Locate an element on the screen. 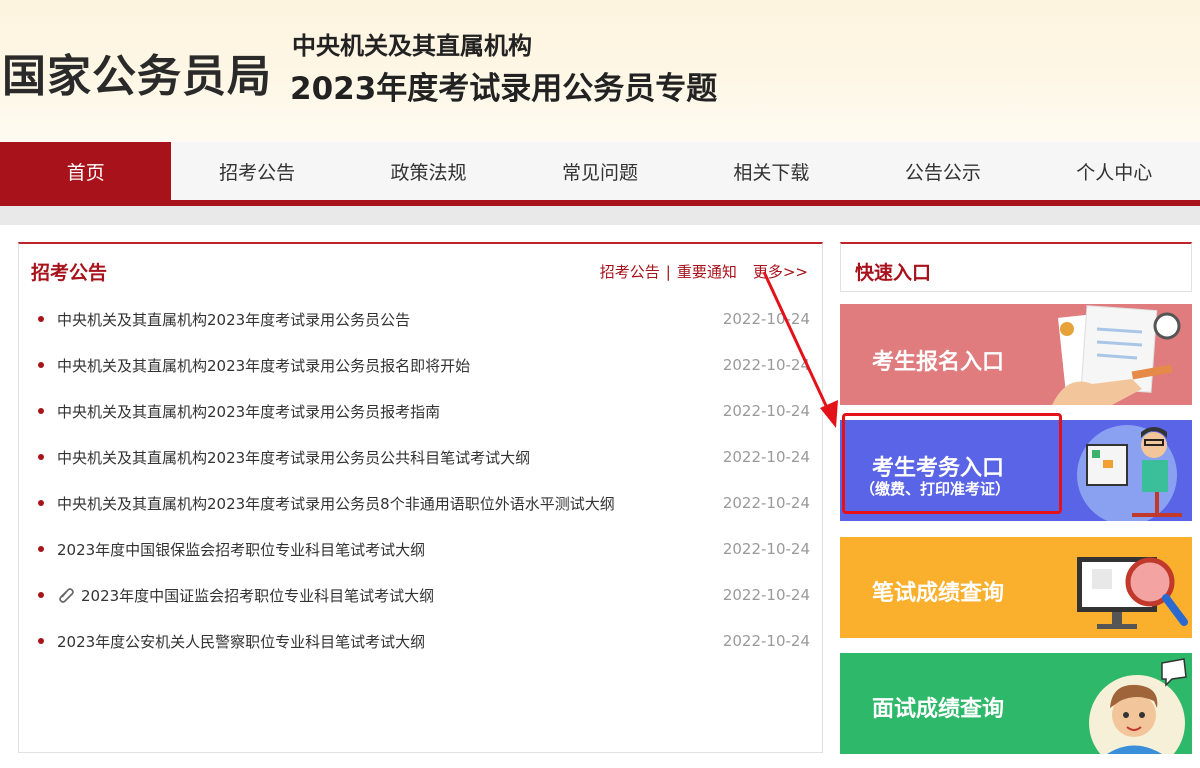  list-item: 2023年度公安机关人民警察职位专业科目笔试考试大纲 2022-10-24 is located at coordinates (420, 641).